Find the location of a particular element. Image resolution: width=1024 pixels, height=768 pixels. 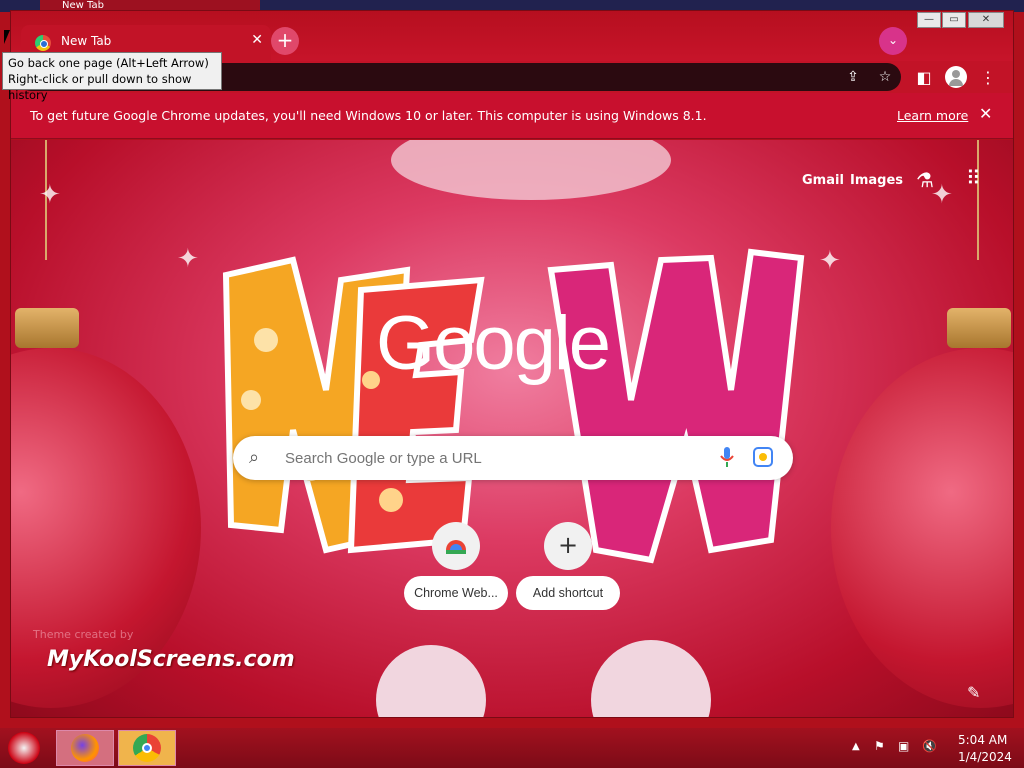

tab-search-button: ⌄ is located at coordinates (893, 41).